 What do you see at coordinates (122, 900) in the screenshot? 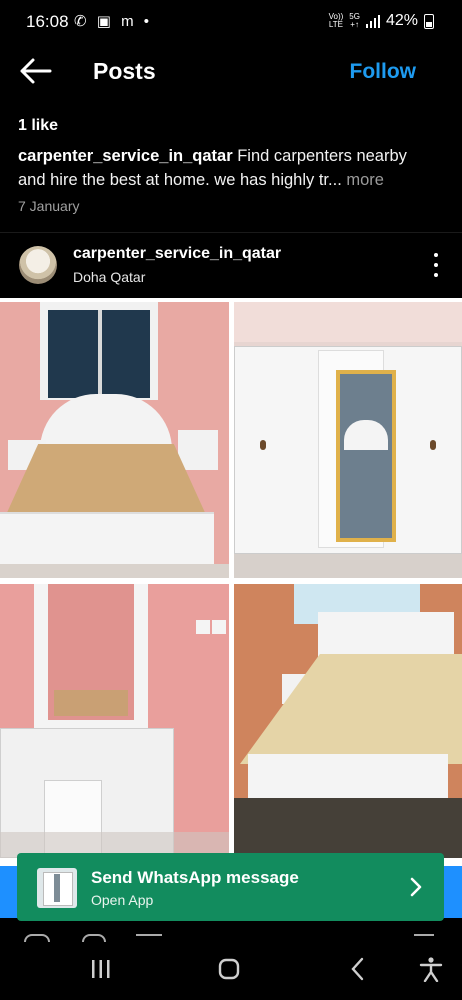
I see `whatsapp-banner-subtitle: Open App` at bounding box center [122, 900].